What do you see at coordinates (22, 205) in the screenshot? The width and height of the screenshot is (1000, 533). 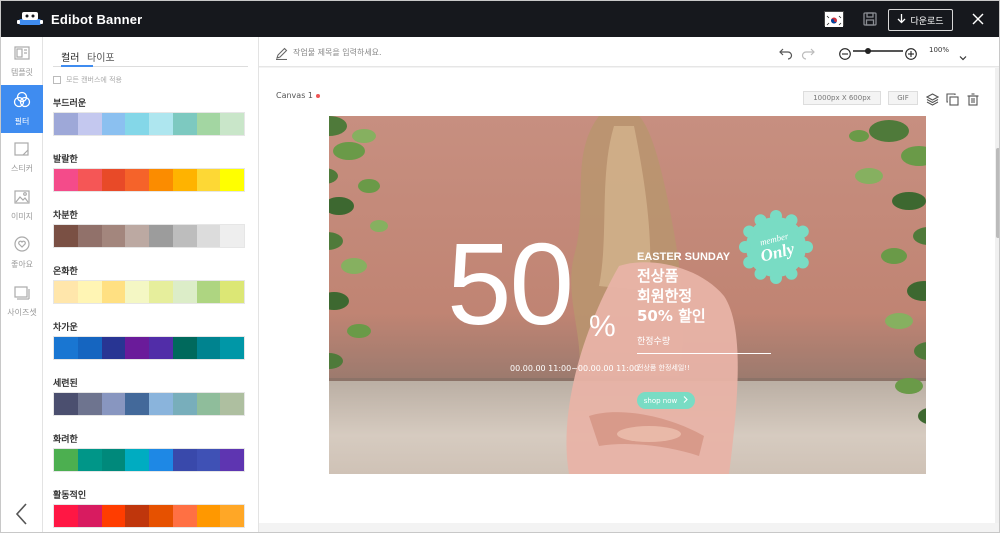 I see `rail-item-image: 이미지` at bounding box center [22, 205].